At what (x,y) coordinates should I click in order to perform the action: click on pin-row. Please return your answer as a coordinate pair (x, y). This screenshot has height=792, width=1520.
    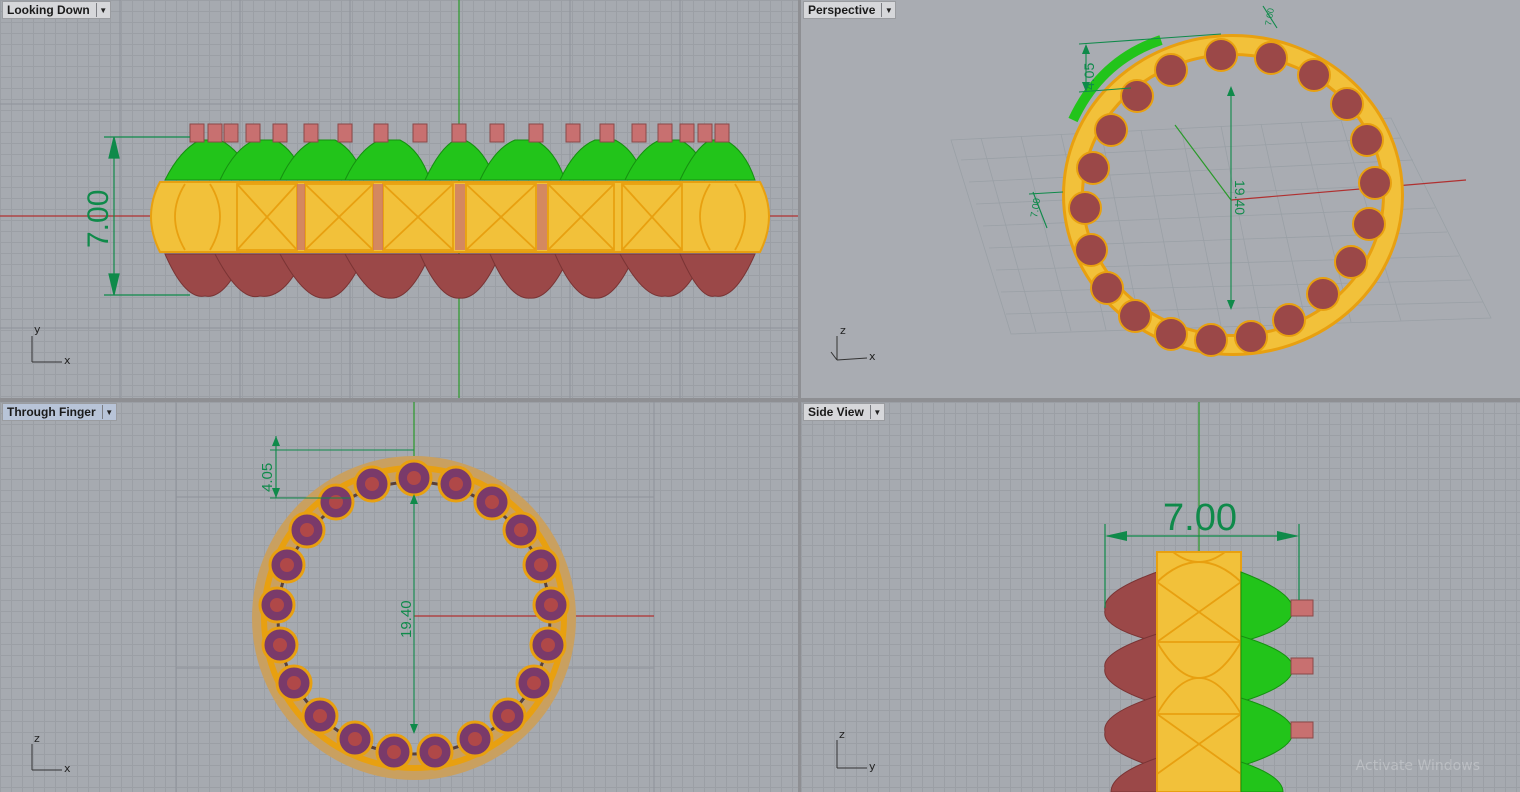
    Looking at the image, I should click on (459, 133).